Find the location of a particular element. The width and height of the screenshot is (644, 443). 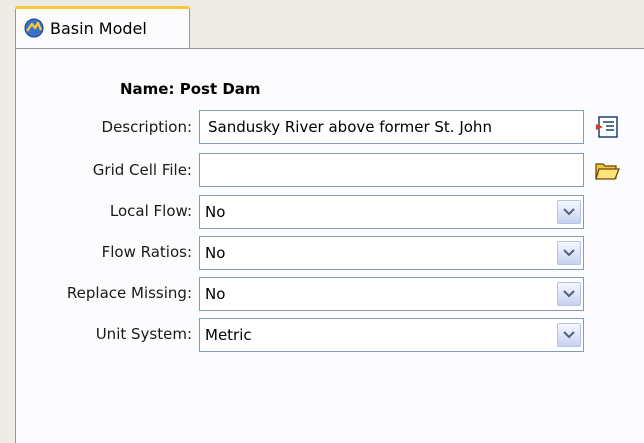

unit-system-dropdown-button is located at coordinates (569, 335).